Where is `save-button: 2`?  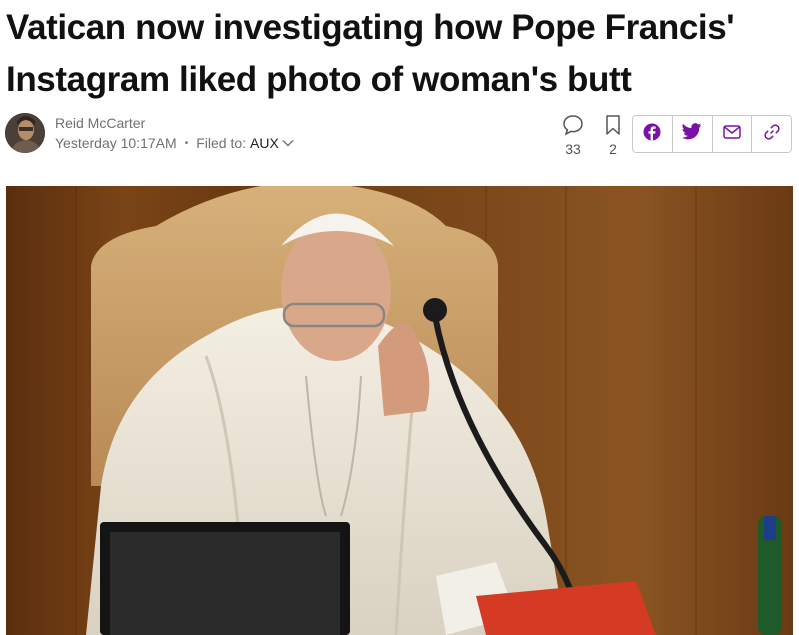 save-button: 2 is located at coordinates (613, 135).